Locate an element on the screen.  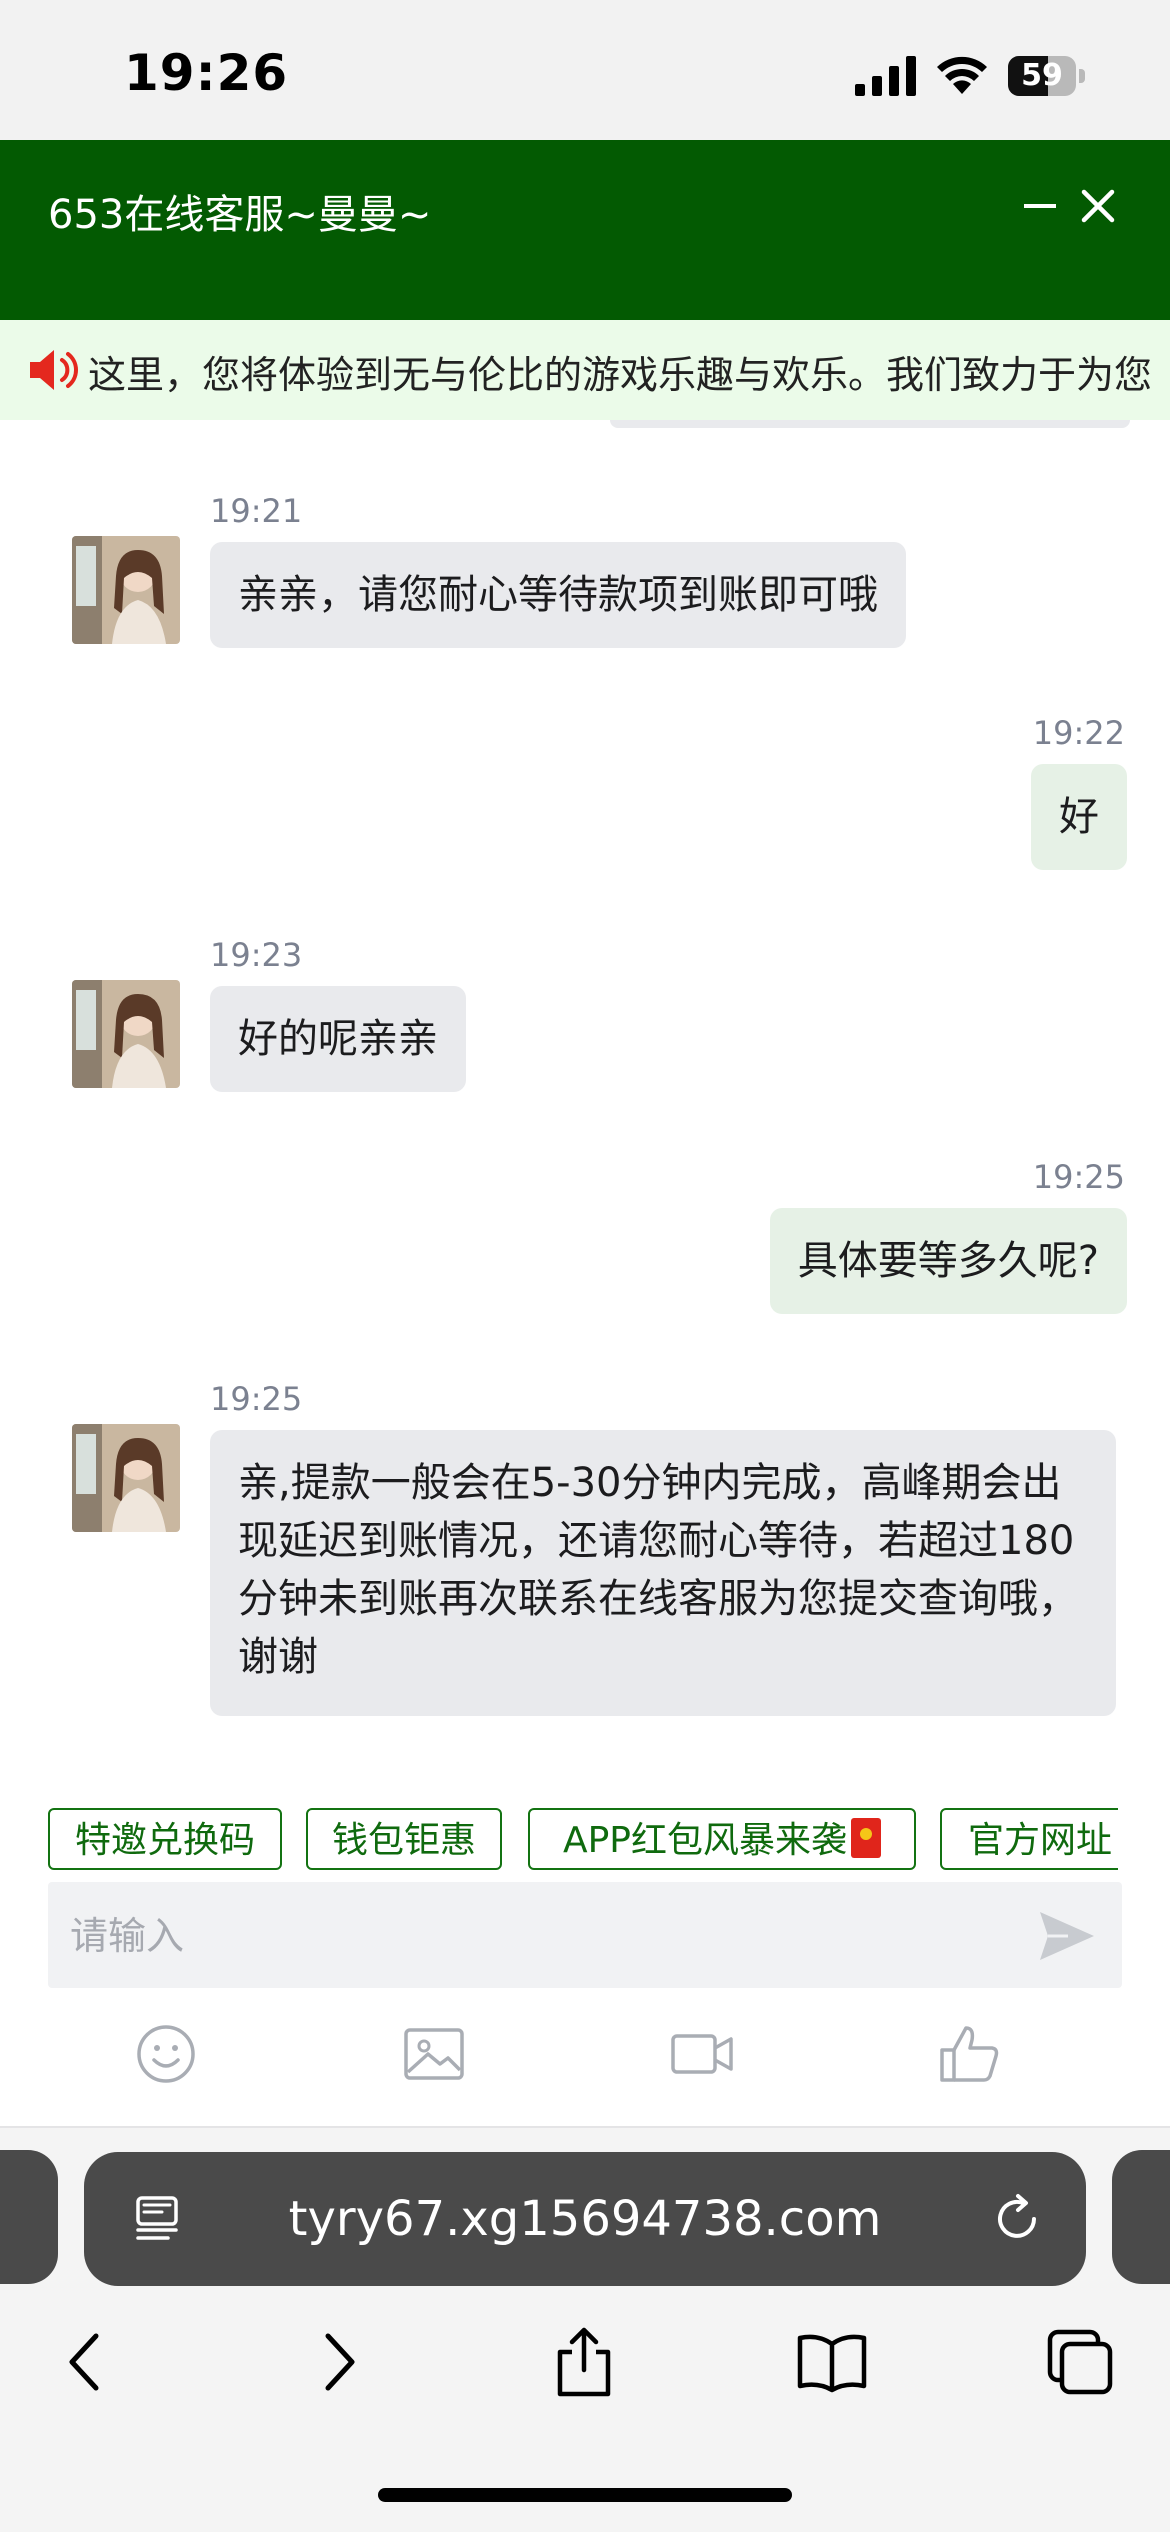
quick-reply-bar: 特邀兑换码 钱包钜惠 APP红包风暴来袭 官方网址 is located at coordinates (583, 1841).